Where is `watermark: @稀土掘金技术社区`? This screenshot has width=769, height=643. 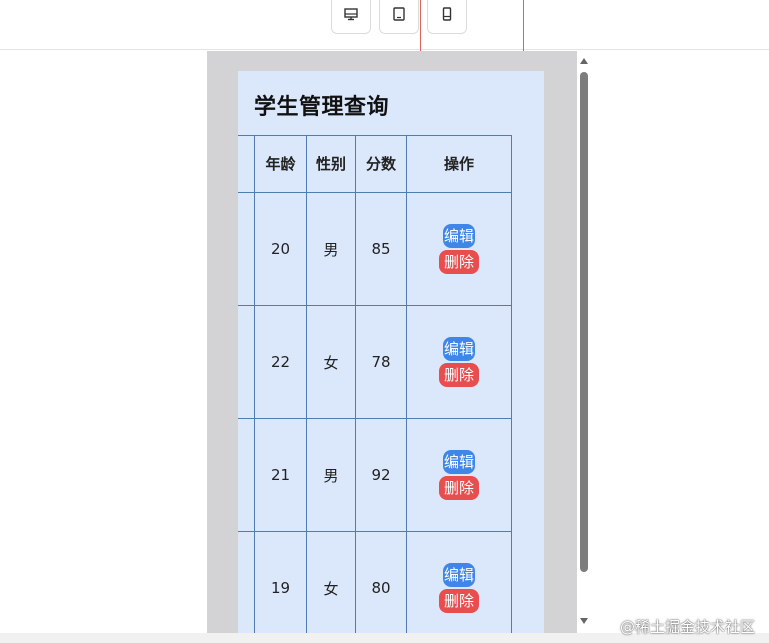
watermark: @稀土掘金技术社区 is located at coordinates (688, 627).